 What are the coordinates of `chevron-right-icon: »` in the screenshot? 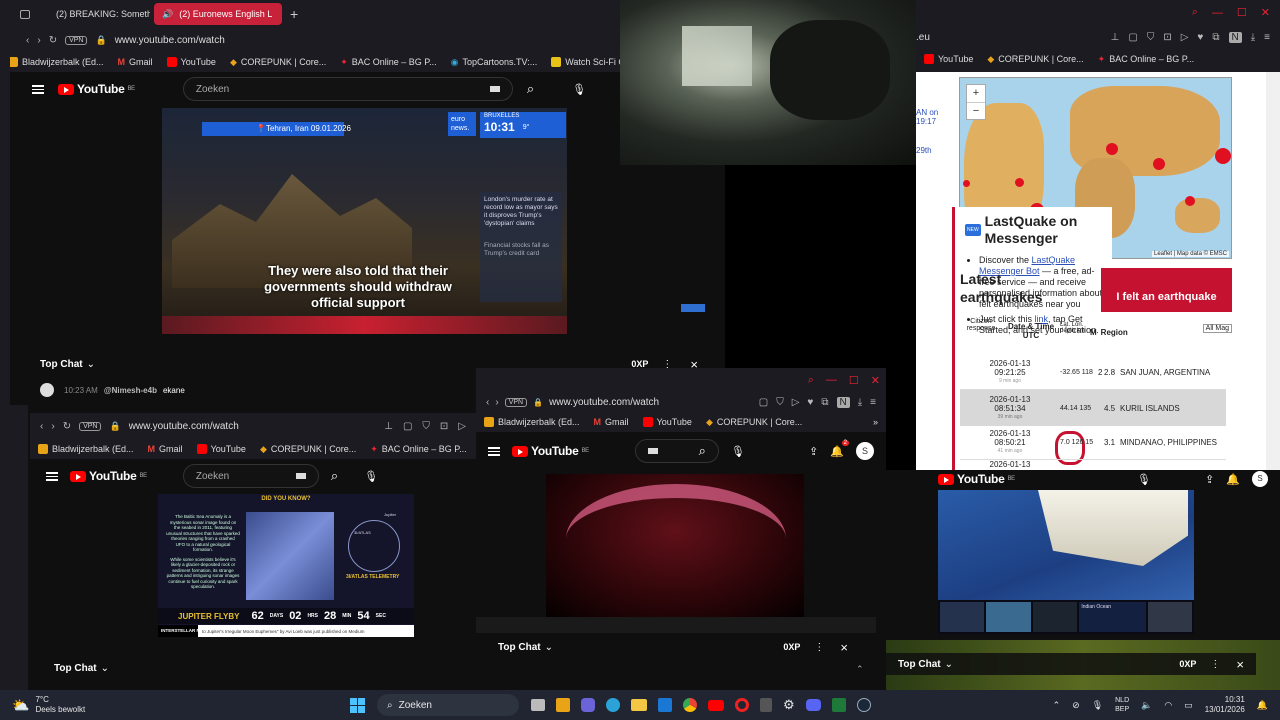 It's located at (875, 422).